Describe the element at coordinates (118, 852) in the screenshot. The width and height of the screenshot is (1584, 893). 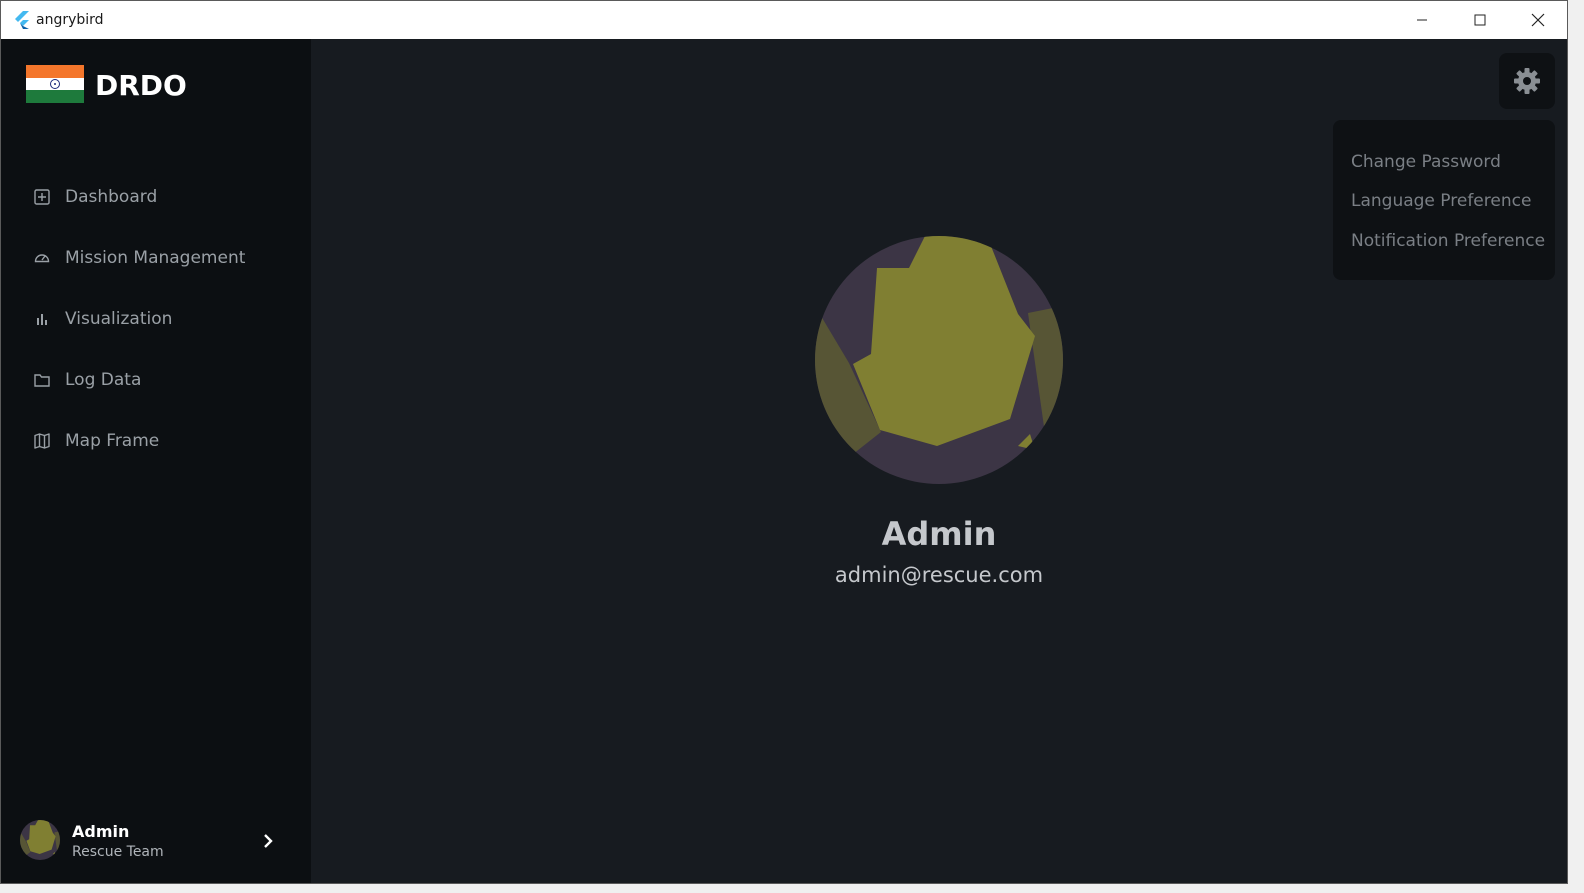
I see `user-role: Rescue Team` at that location.